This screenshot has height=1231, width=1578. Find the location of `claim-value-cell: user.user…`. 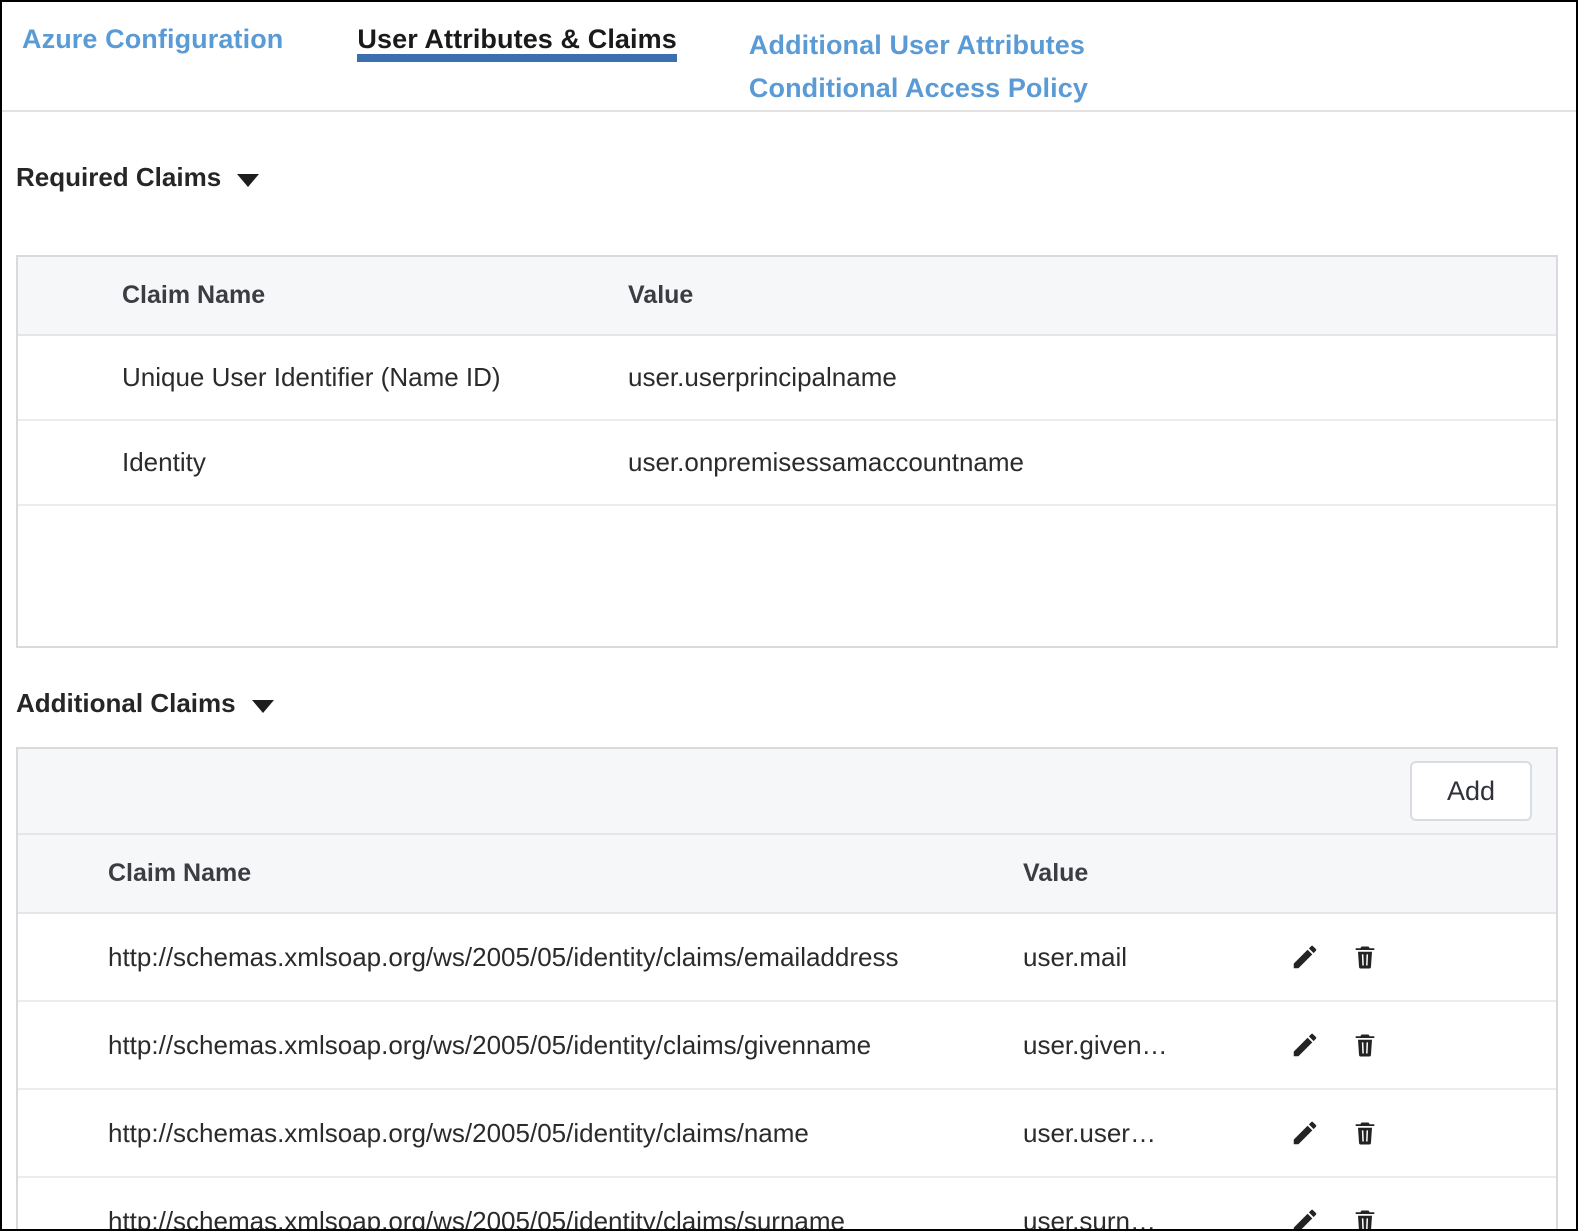

claim-value-cell: user.user… is located at coordinates (1155, 1133).